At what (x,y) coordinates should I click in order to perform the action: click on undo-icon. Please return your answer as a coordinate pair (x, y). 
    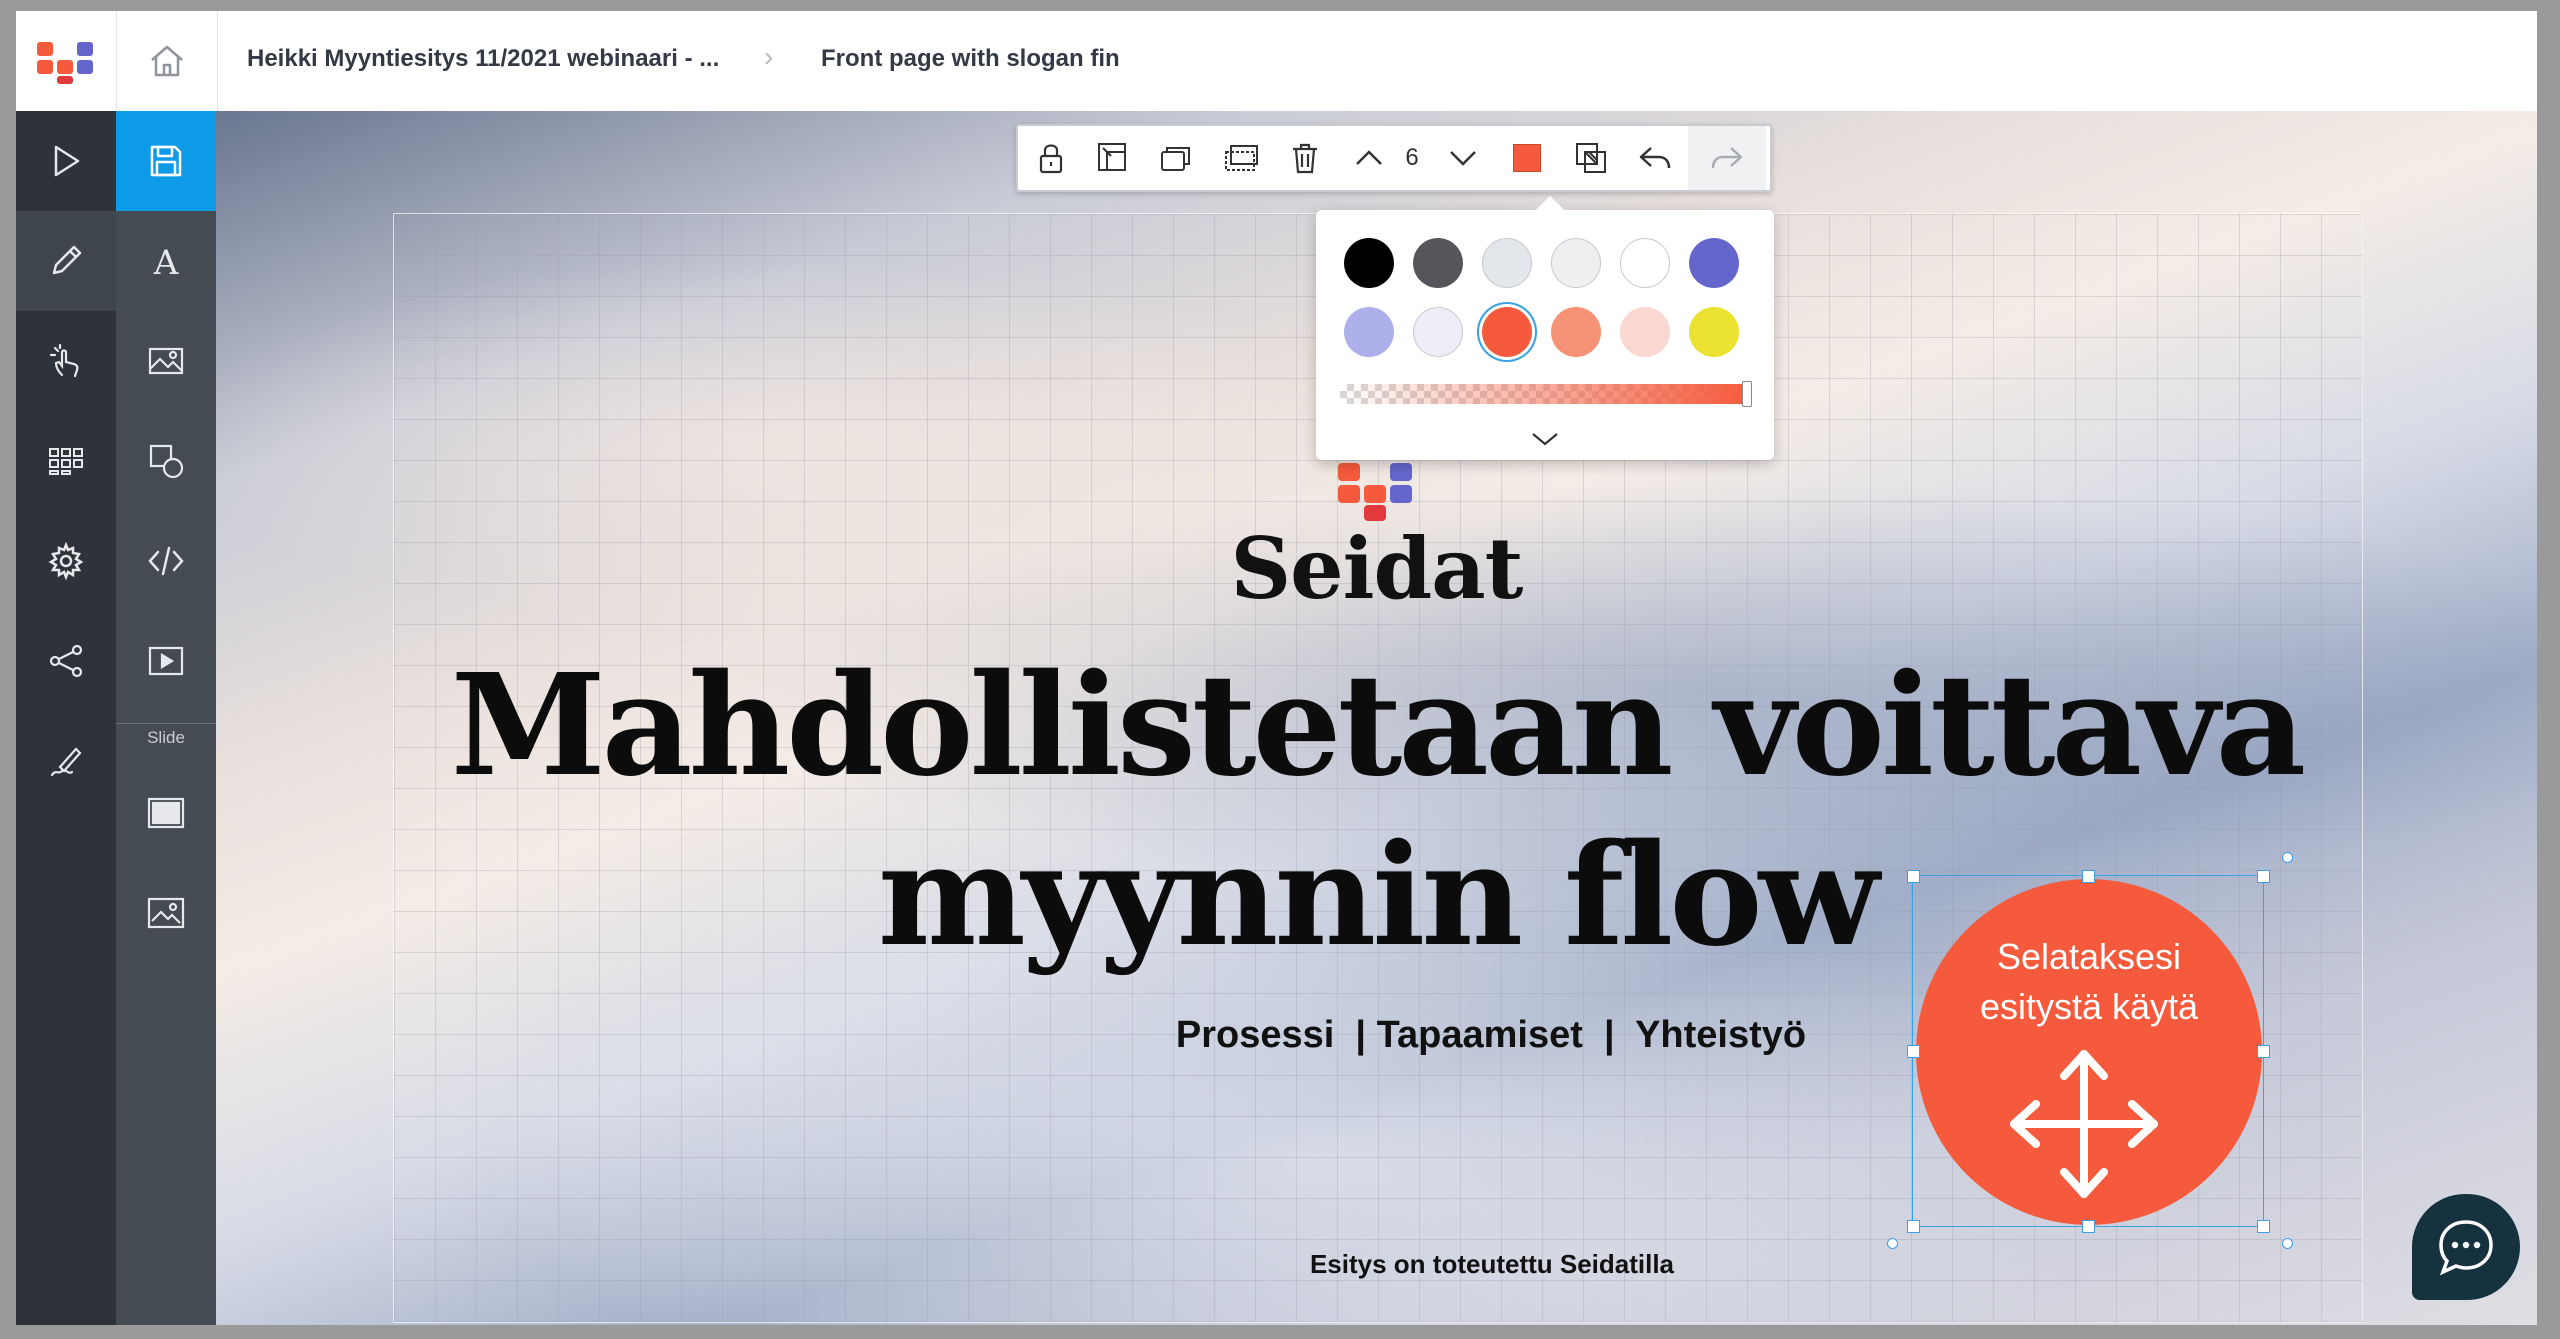
    Looking at the image, I should click on (1655, 158).